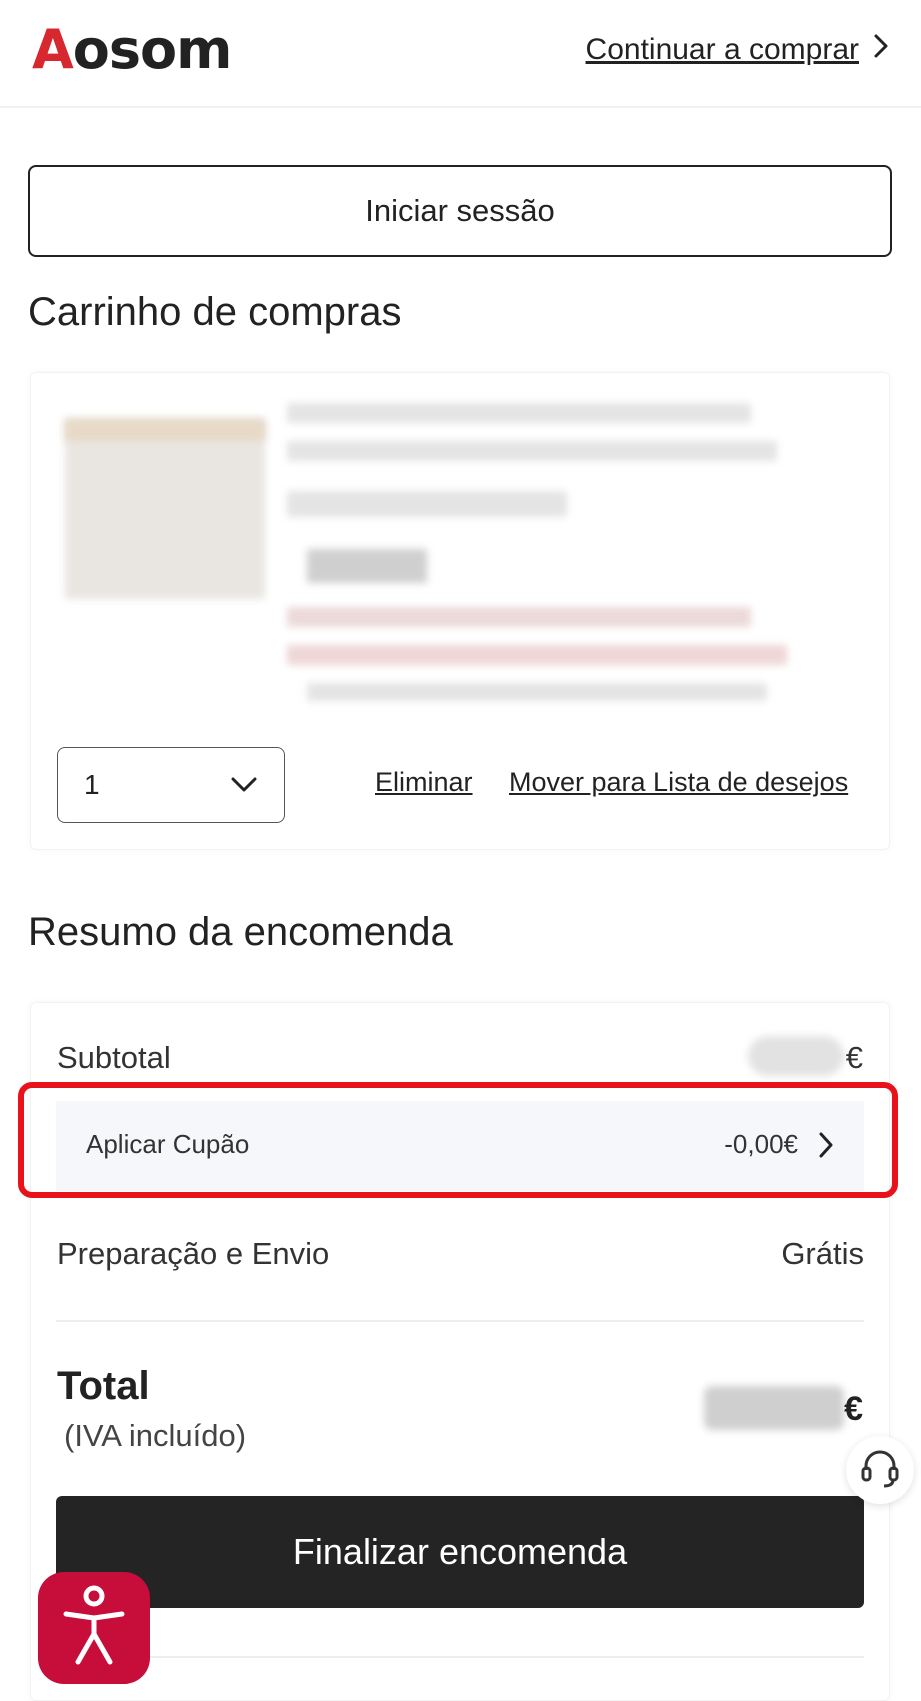  What do you see at coordinates (537, 692) in the screenshot?
I see `product-delivery-blurred` at bounding box center [537, 692].